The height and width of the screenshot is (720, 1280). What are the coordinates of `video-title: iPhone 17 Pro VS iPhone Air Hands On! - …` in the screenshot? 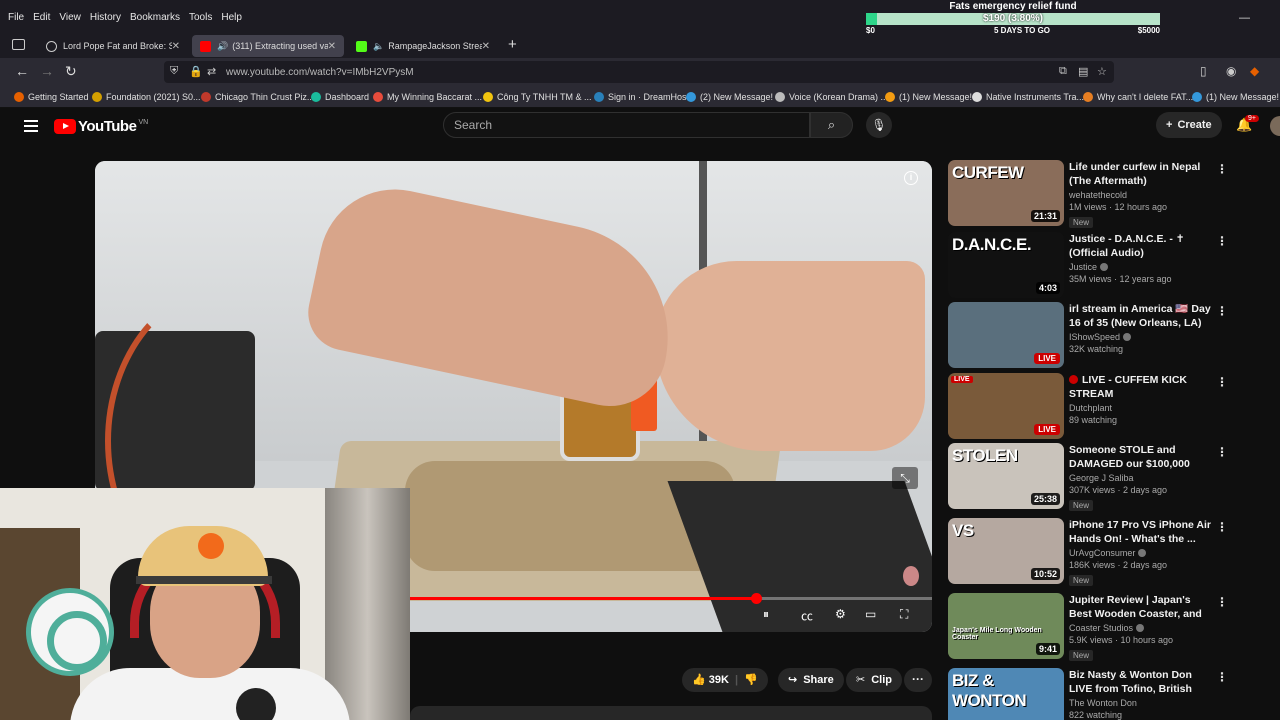 It's located at (1140, 532).